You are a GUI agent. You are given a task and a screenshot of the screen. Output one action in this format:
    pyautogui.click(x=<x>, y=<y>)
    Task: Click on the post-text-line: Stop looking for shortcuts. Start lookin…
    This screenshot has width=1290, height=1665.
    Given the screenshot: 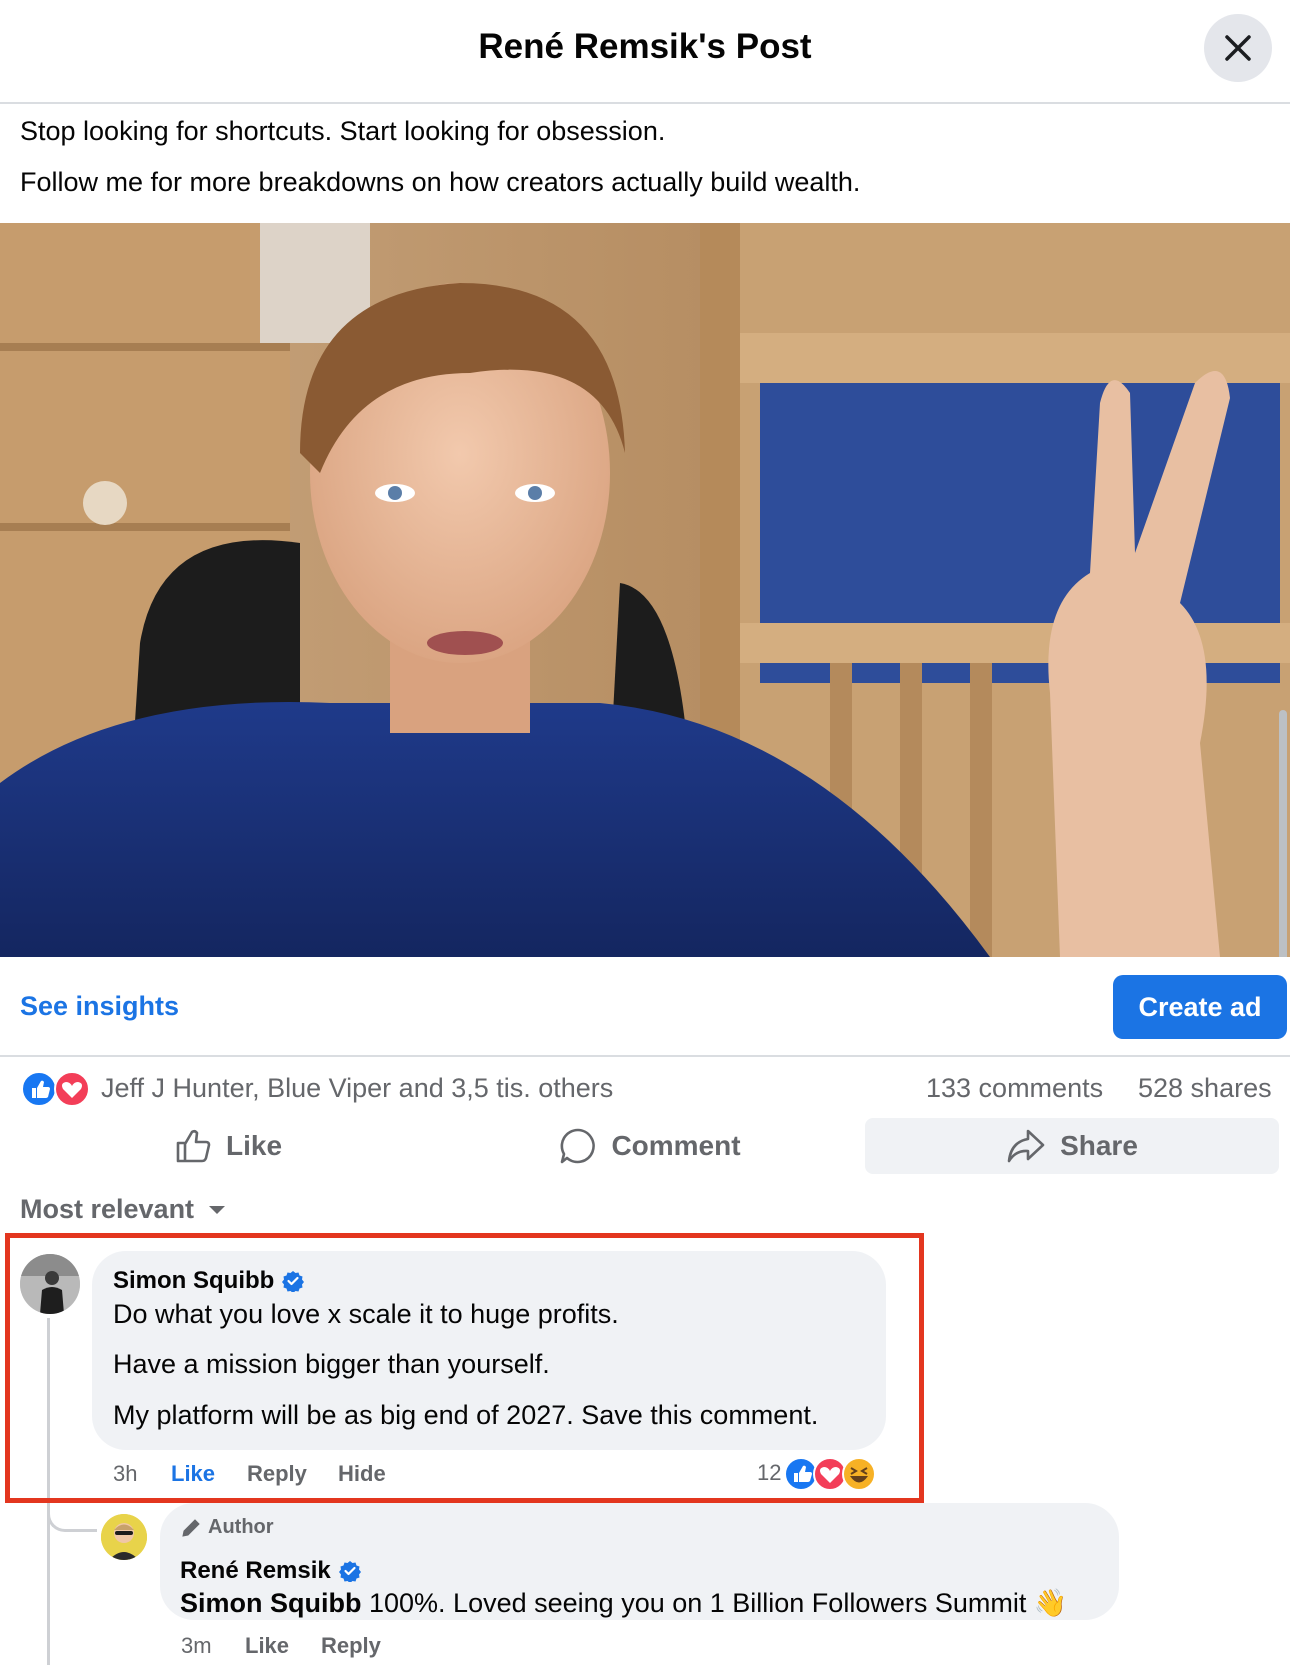 What is the action you would take?
    pyautogui.click(x=343, y=131)
    